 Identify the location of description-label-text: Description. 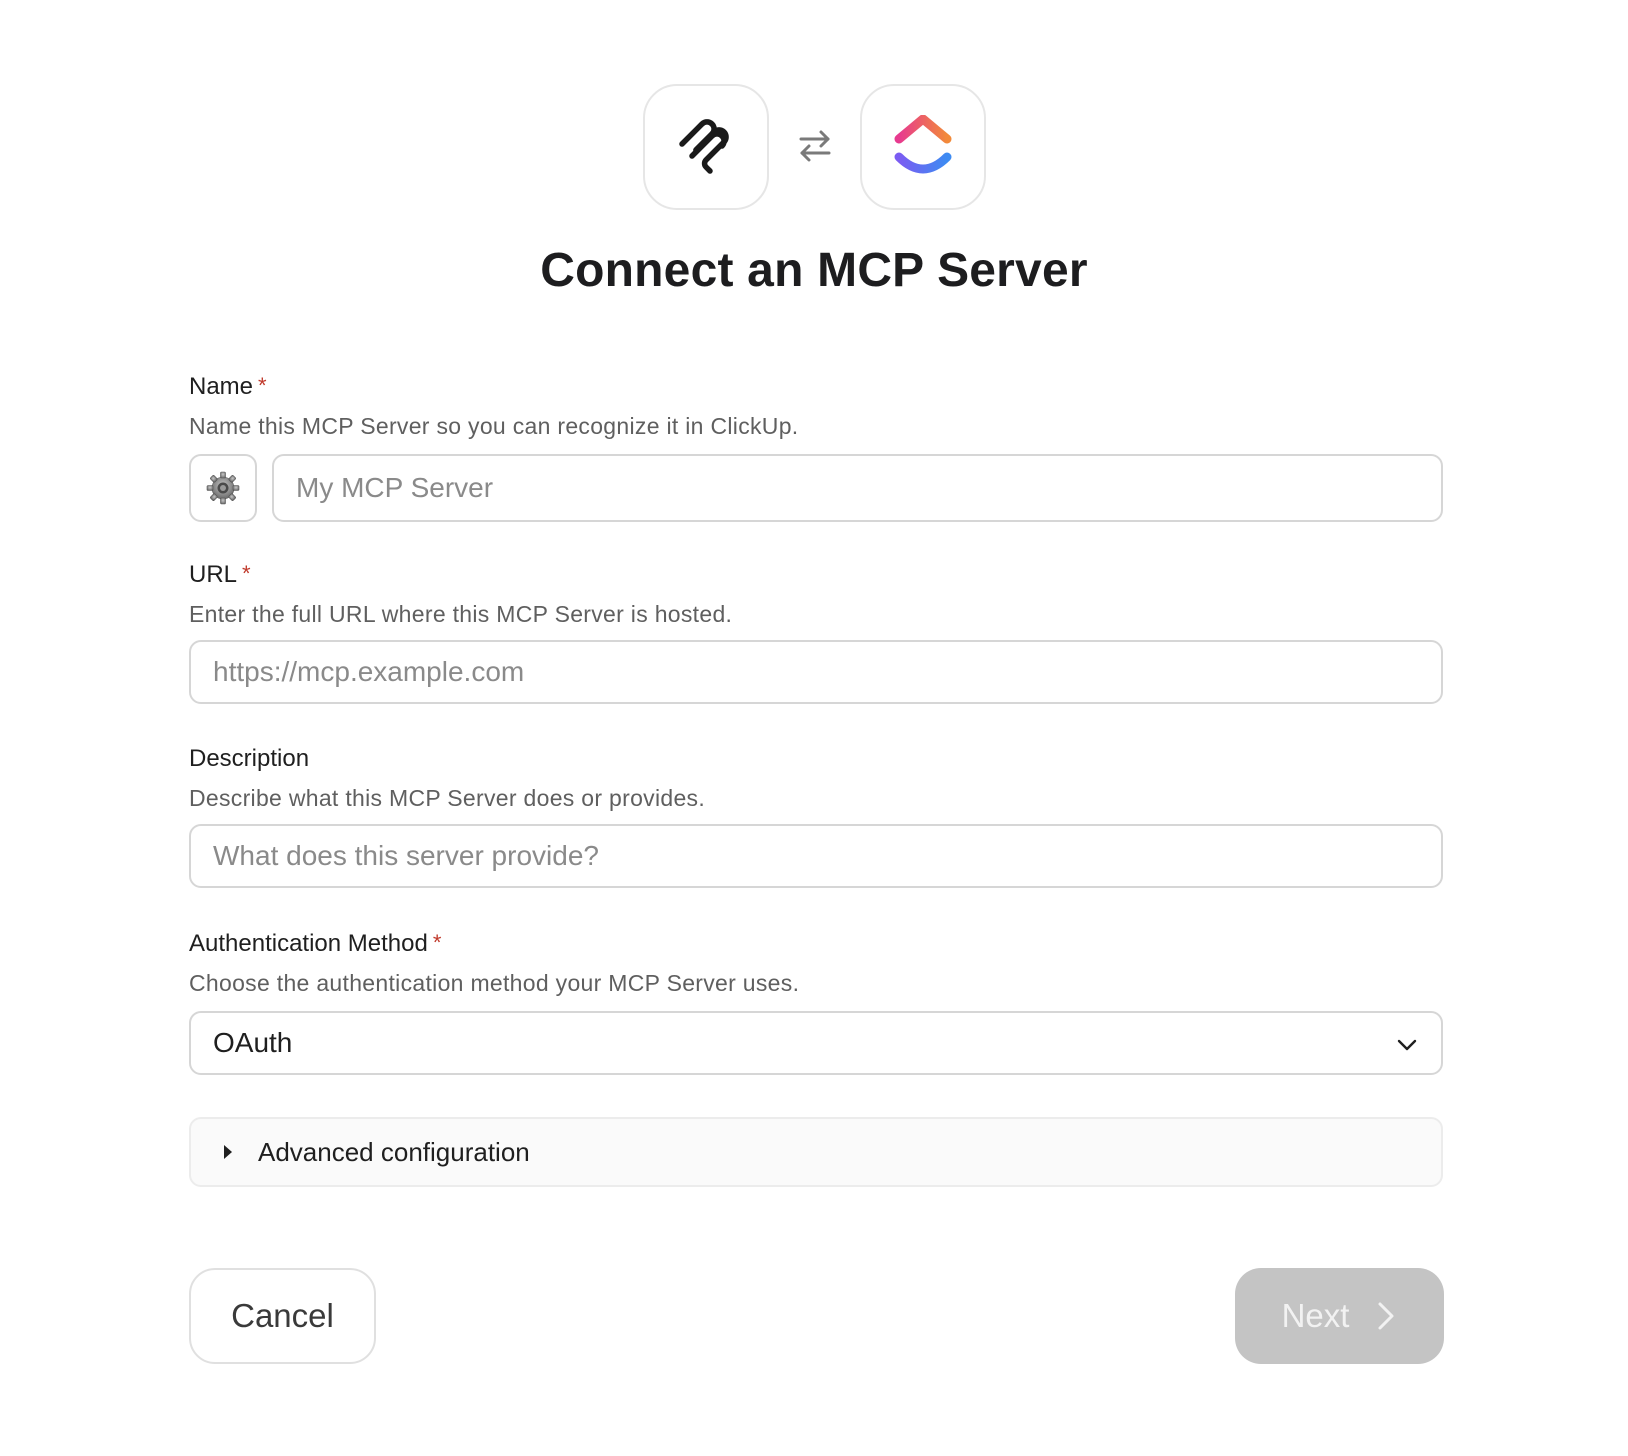
(249, 758).